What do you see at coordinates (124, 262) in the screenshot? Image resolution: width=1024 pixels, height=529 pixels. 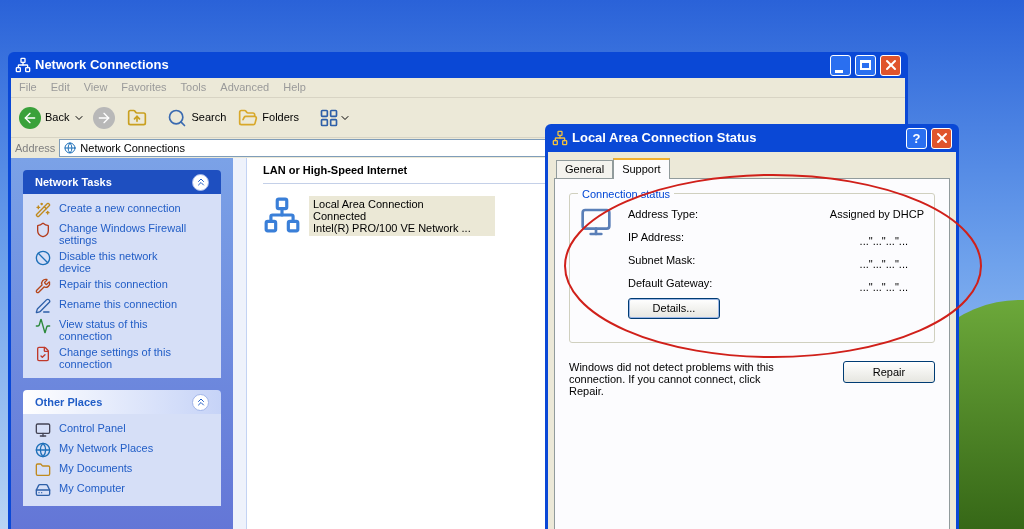 I see `task-link: Disable this network device` at bounding box center [124, 262].